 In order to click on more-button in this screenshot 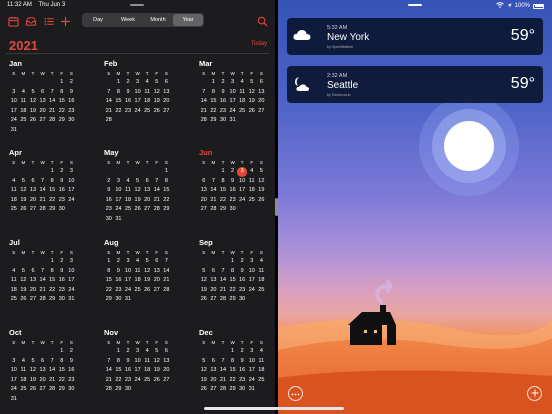, I will do `click(295, 393)`.